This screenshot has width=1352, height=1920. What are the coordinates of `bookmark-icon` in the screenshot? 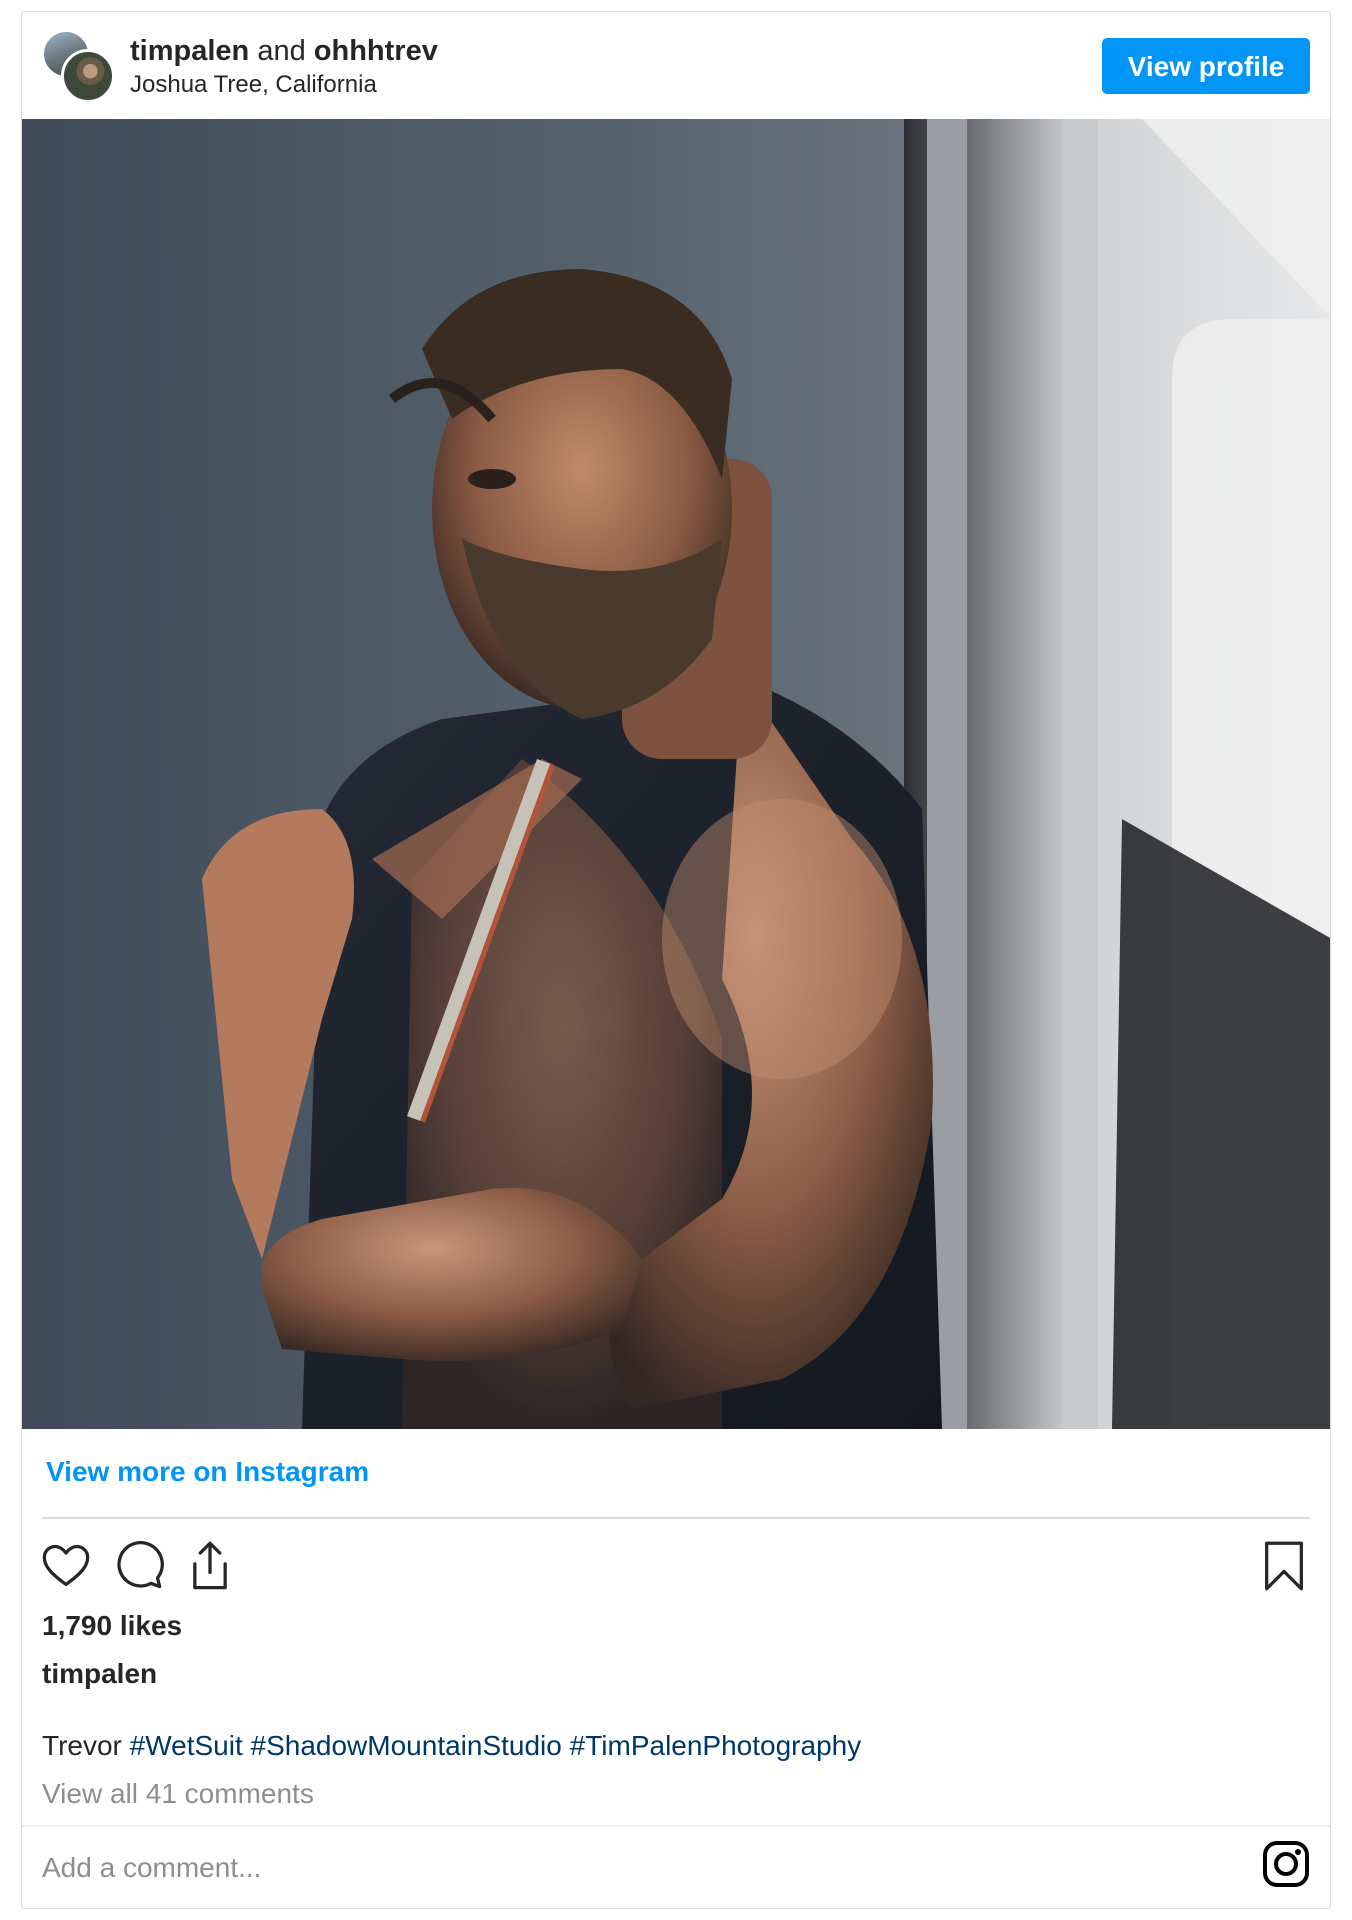 It's located at (1284, 1566).